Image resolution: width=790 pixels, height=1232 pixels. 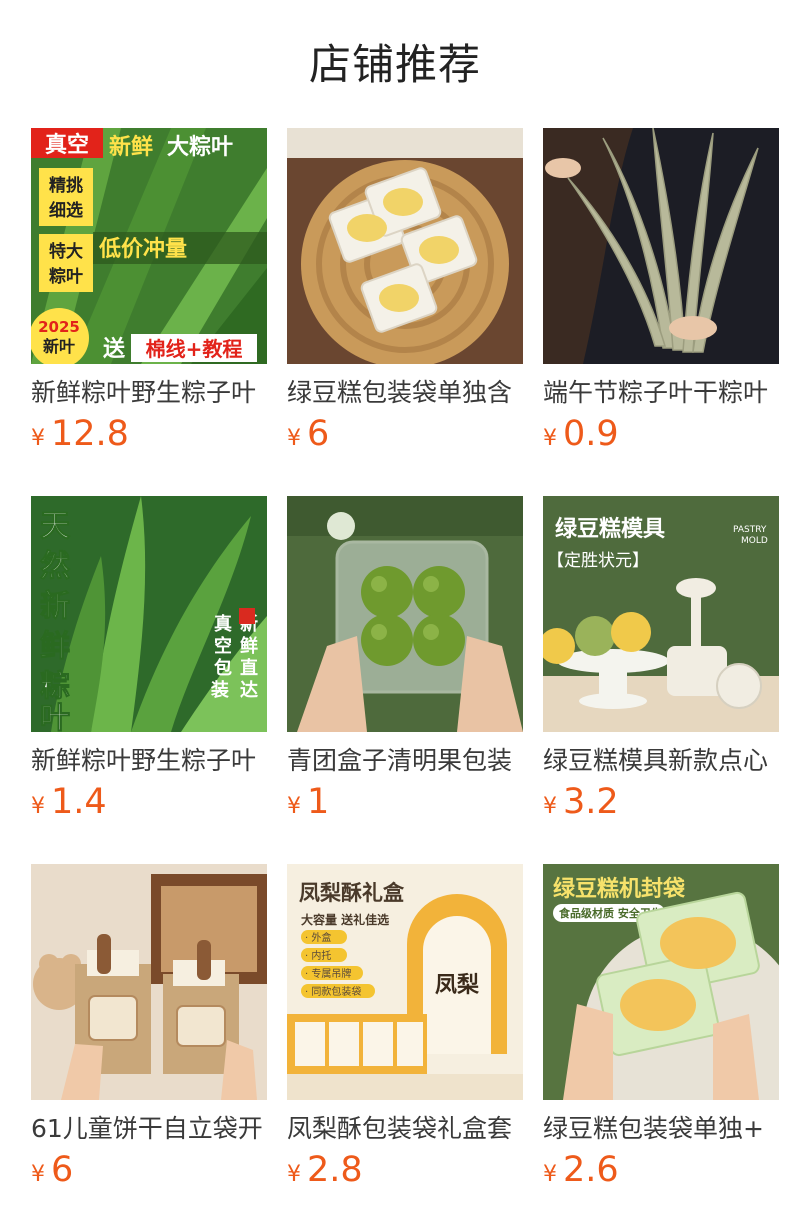 I want to click on price-value: 3.2, so click(x=591, y=802).